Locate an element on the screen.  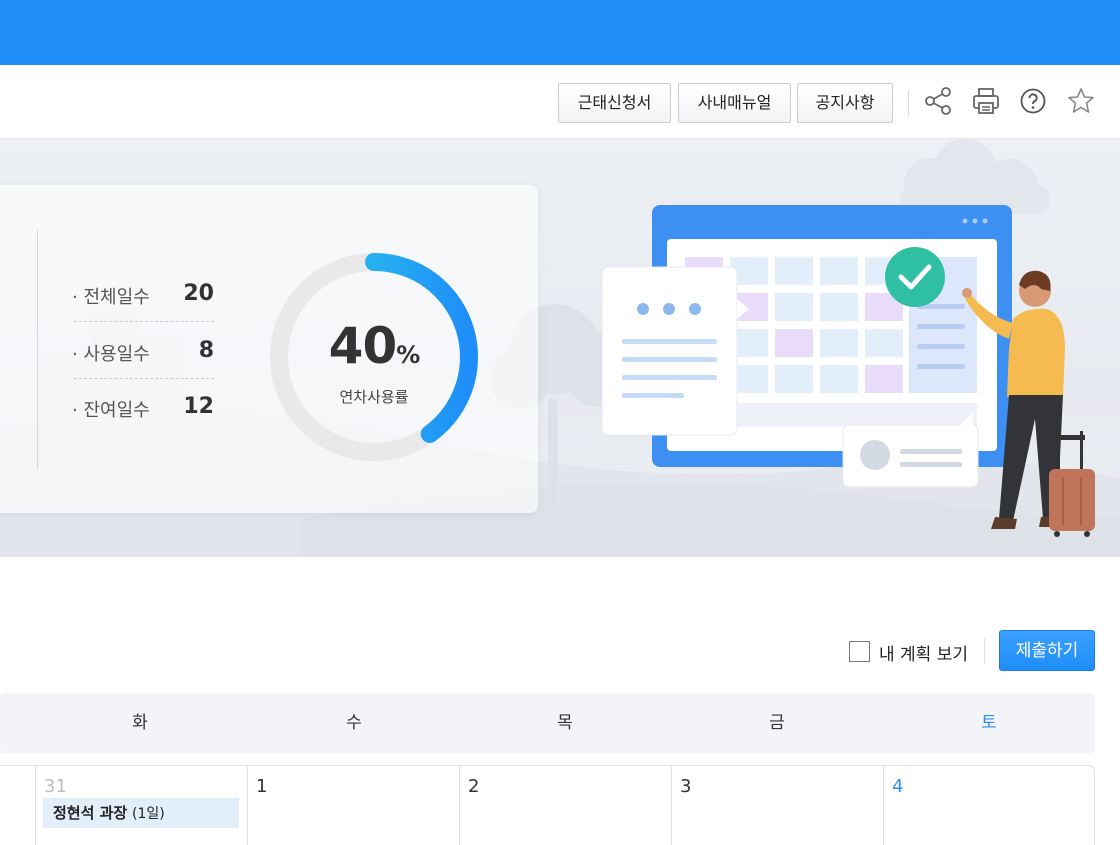
weekday-fri: 금 is located at coordinates (777, 723).